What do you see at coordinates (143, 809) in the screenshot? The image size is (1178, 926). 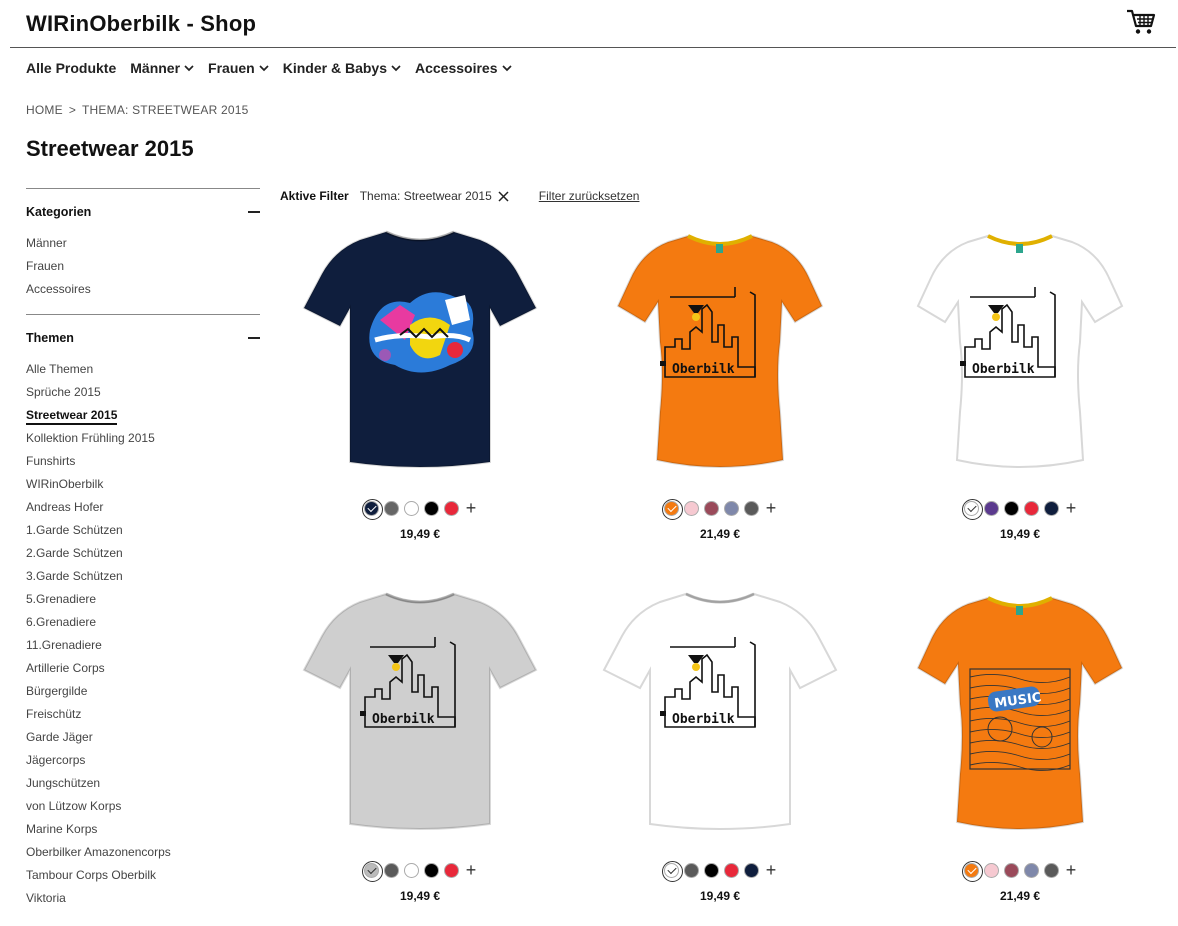 I see `sidebar-item-von-lutzow-korps: von Lützow Korps` at bounding box center [143, 809].